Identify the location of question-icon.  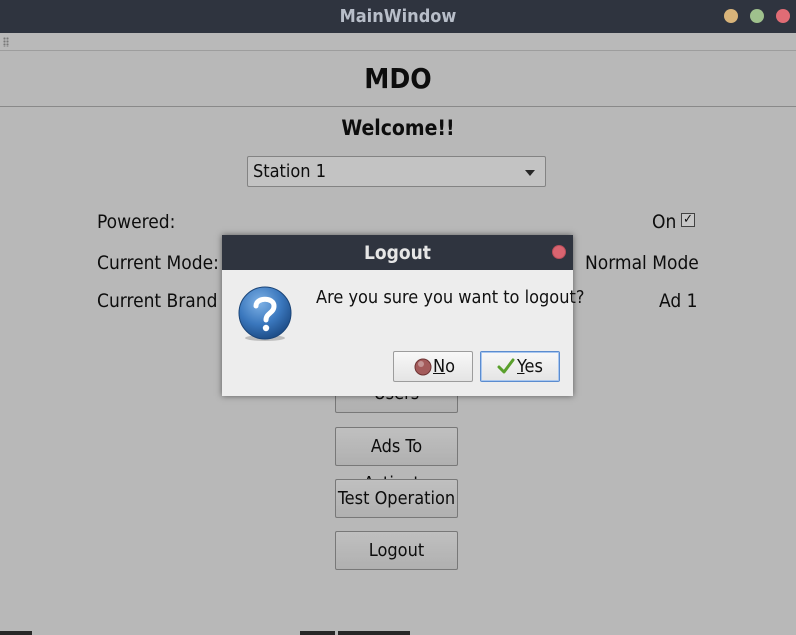
(265, 313).